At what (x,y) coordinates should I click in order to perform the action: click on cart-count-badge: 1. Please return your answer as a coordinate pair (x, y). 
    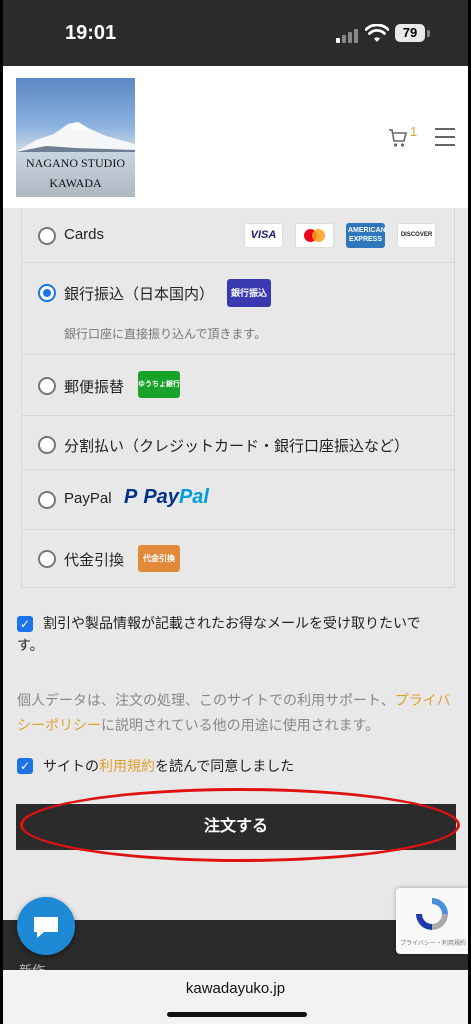
    Looking at the image, I should click on (413, 131).